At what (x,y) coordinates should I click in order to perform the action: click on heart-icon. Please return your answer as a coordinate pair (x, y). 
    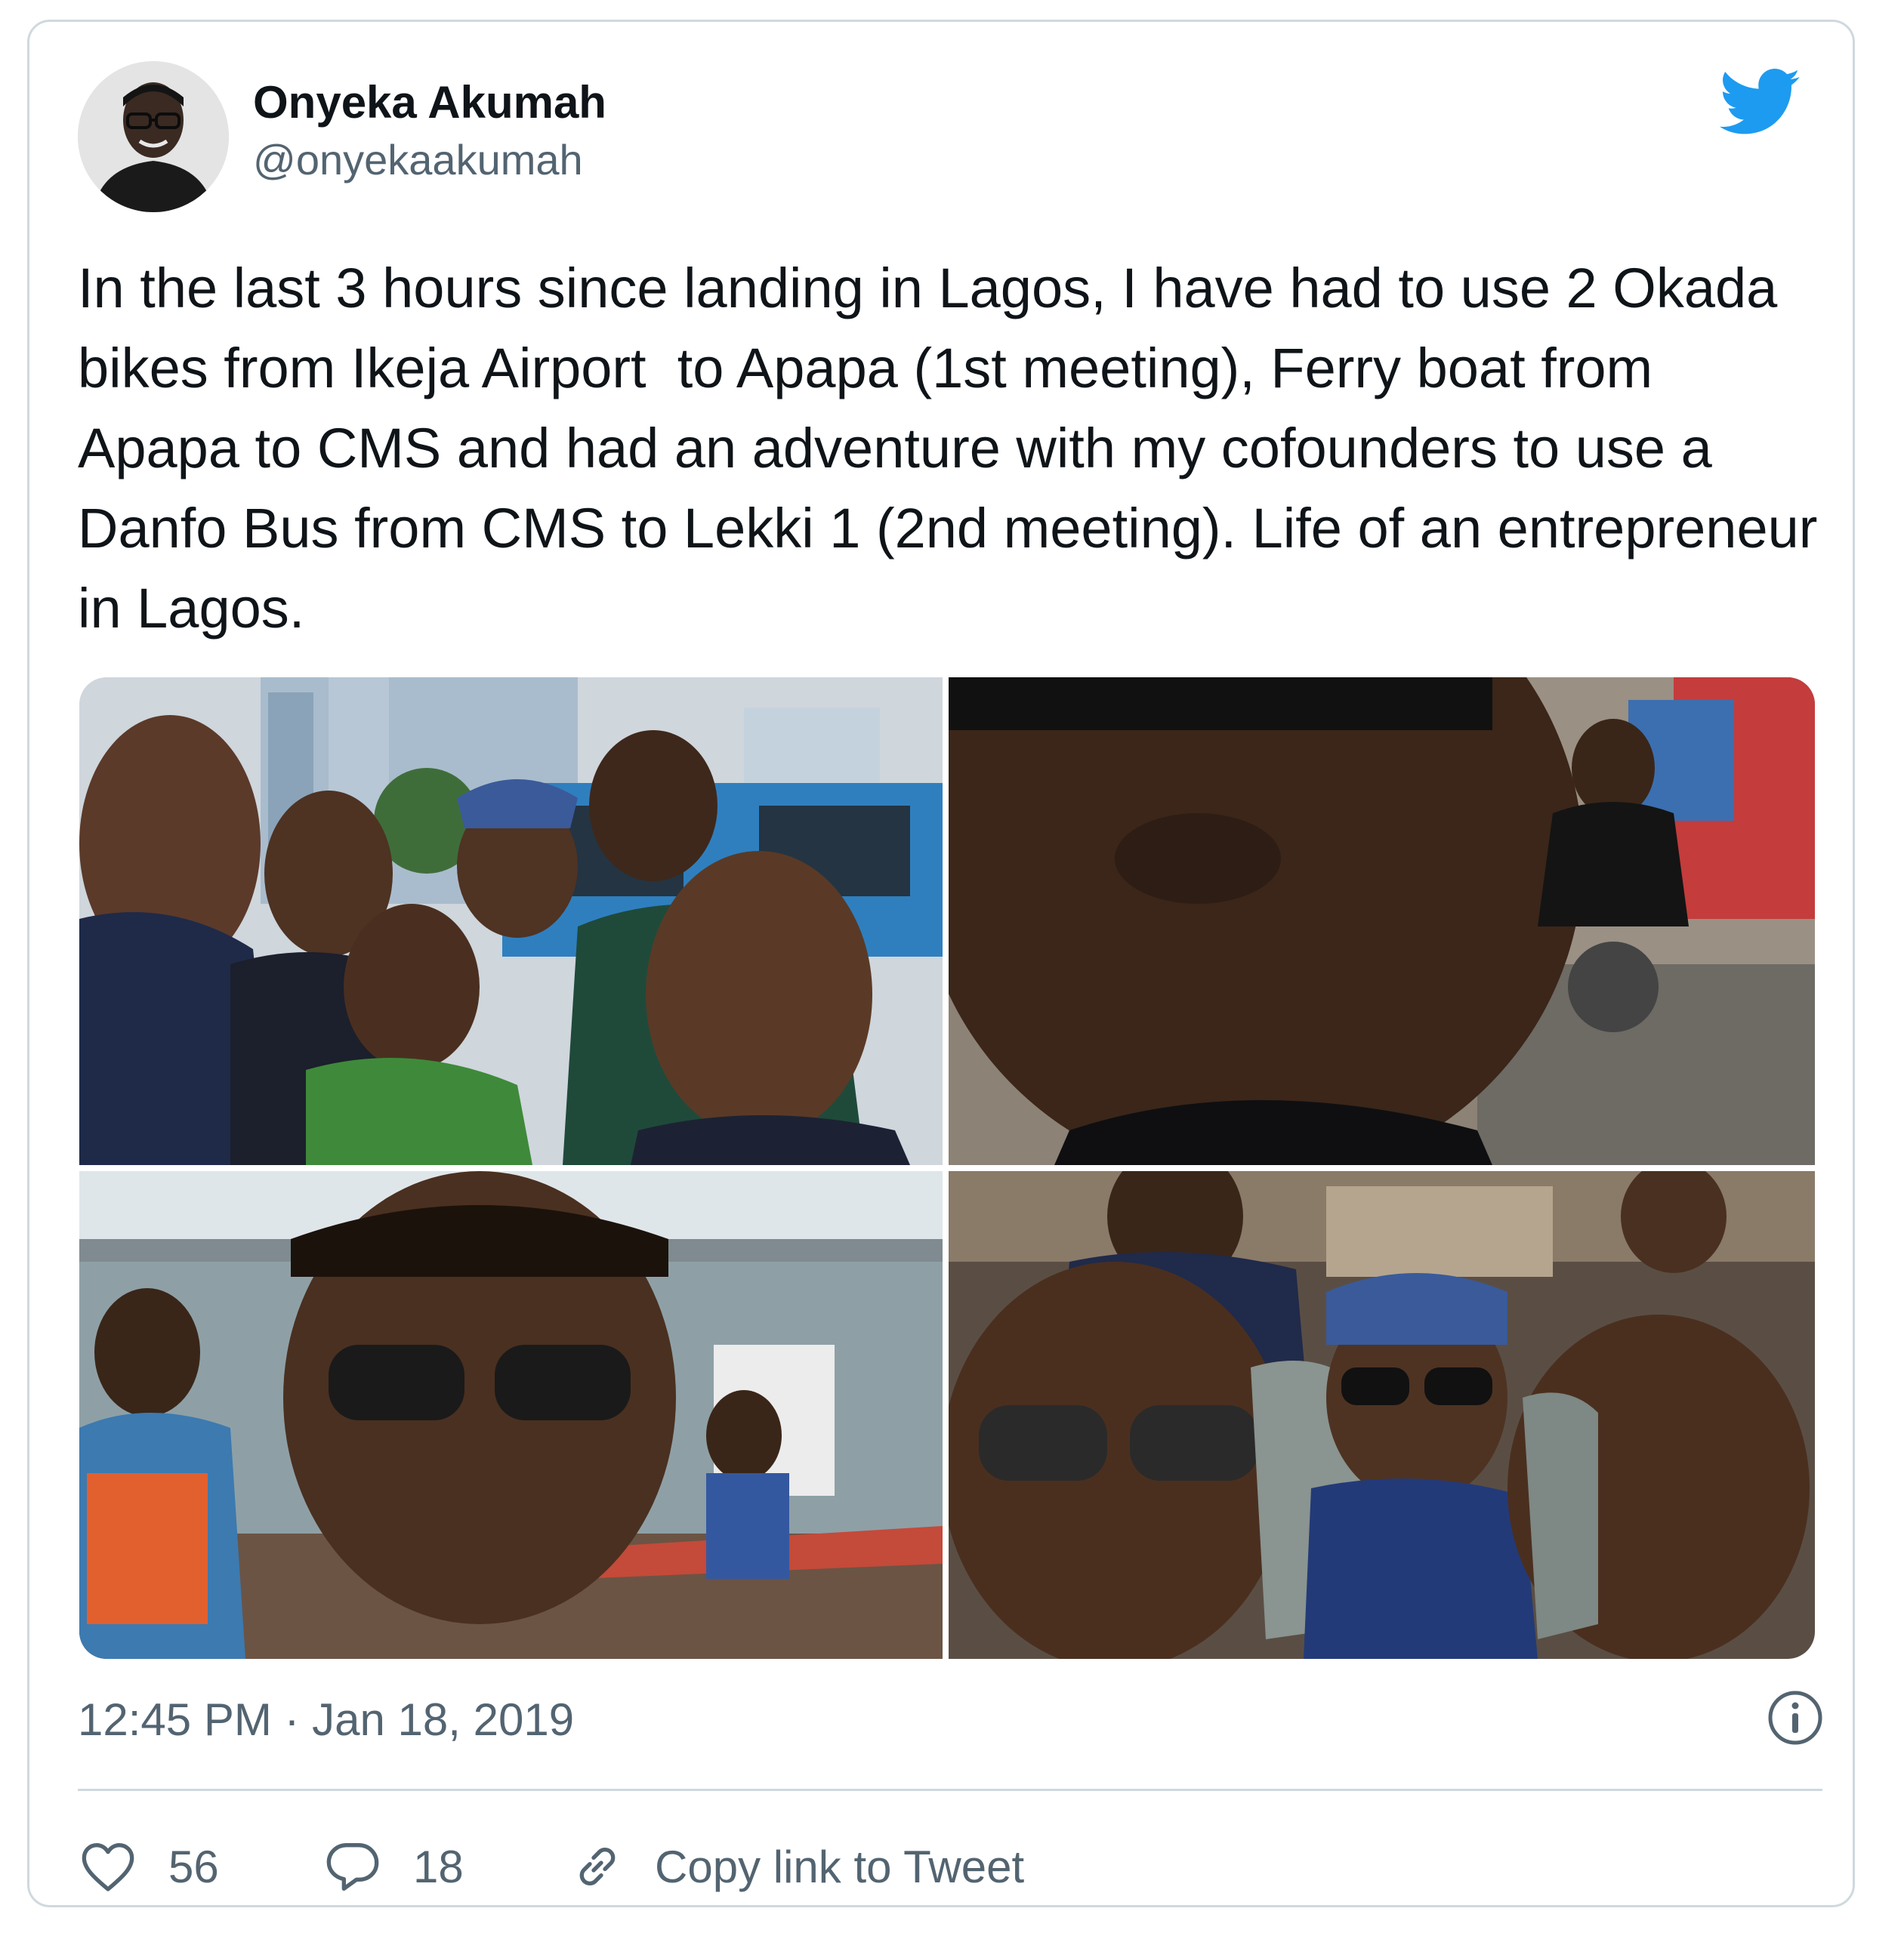
    Looking at the image, I should click on (108, 1866).